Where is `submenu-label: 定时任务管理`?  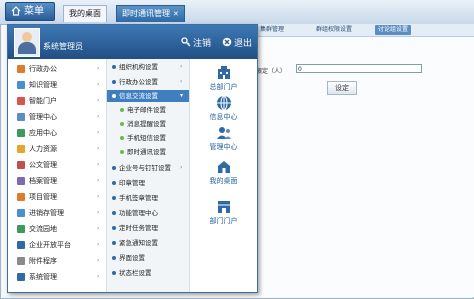
submenu-label: 定时任务管理 is located at coordinates (138, 228).